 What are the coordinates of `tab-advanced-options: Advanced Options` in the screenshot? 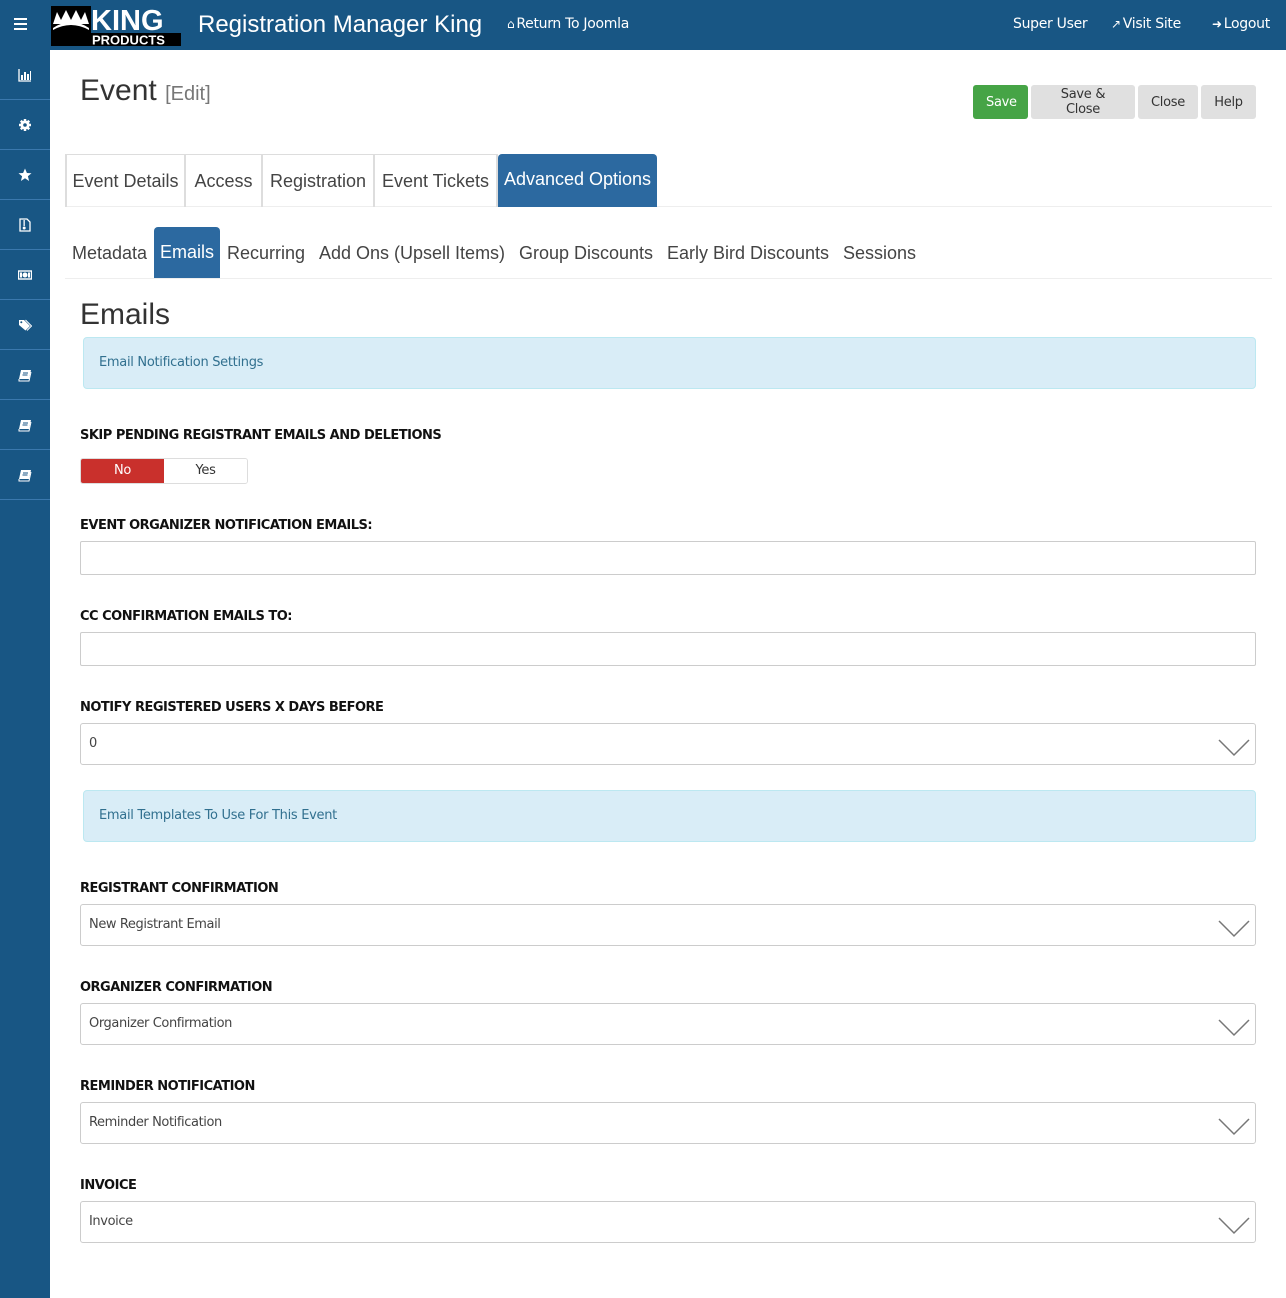 It's located at (577, 180).